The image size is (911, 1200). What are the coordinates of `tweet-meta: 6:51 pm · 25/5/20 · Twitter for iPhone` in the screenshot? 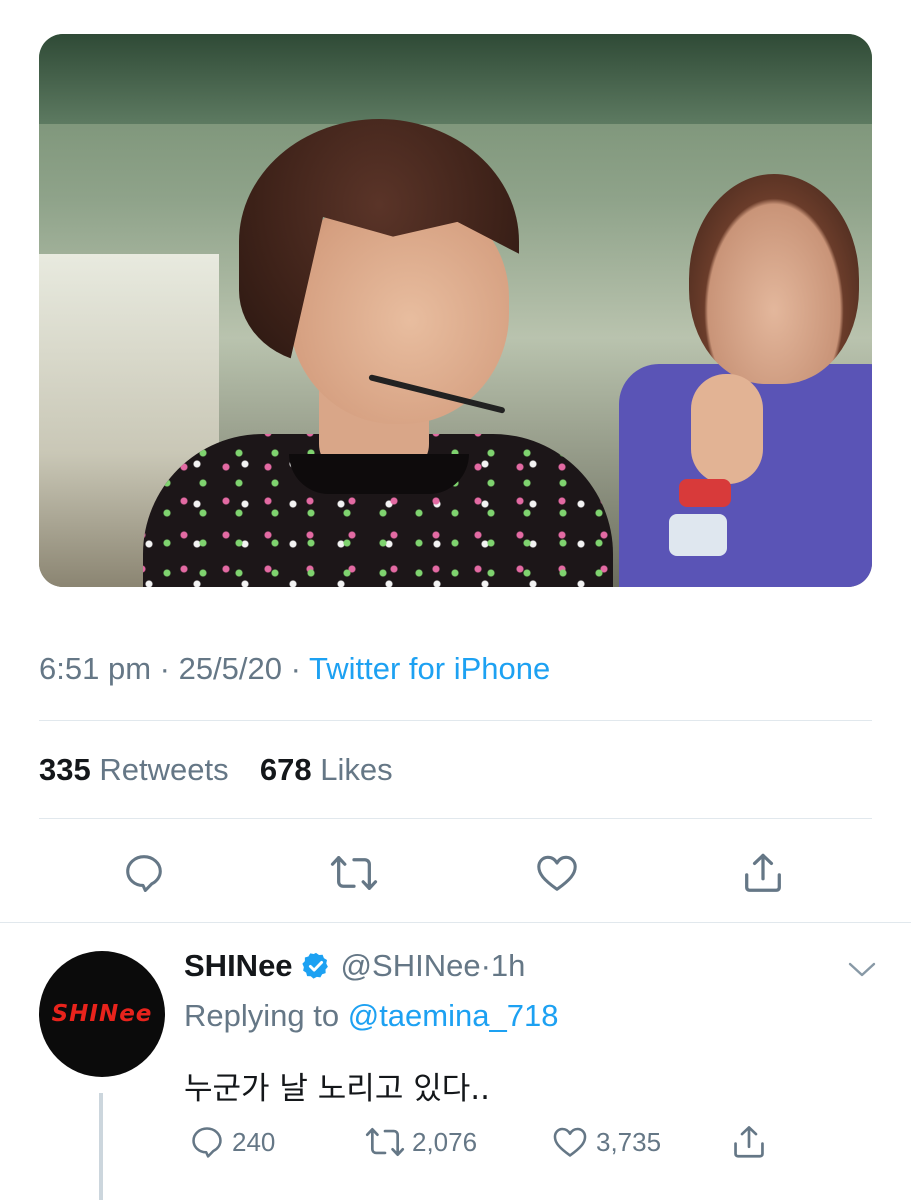 It's located at (294, 669).